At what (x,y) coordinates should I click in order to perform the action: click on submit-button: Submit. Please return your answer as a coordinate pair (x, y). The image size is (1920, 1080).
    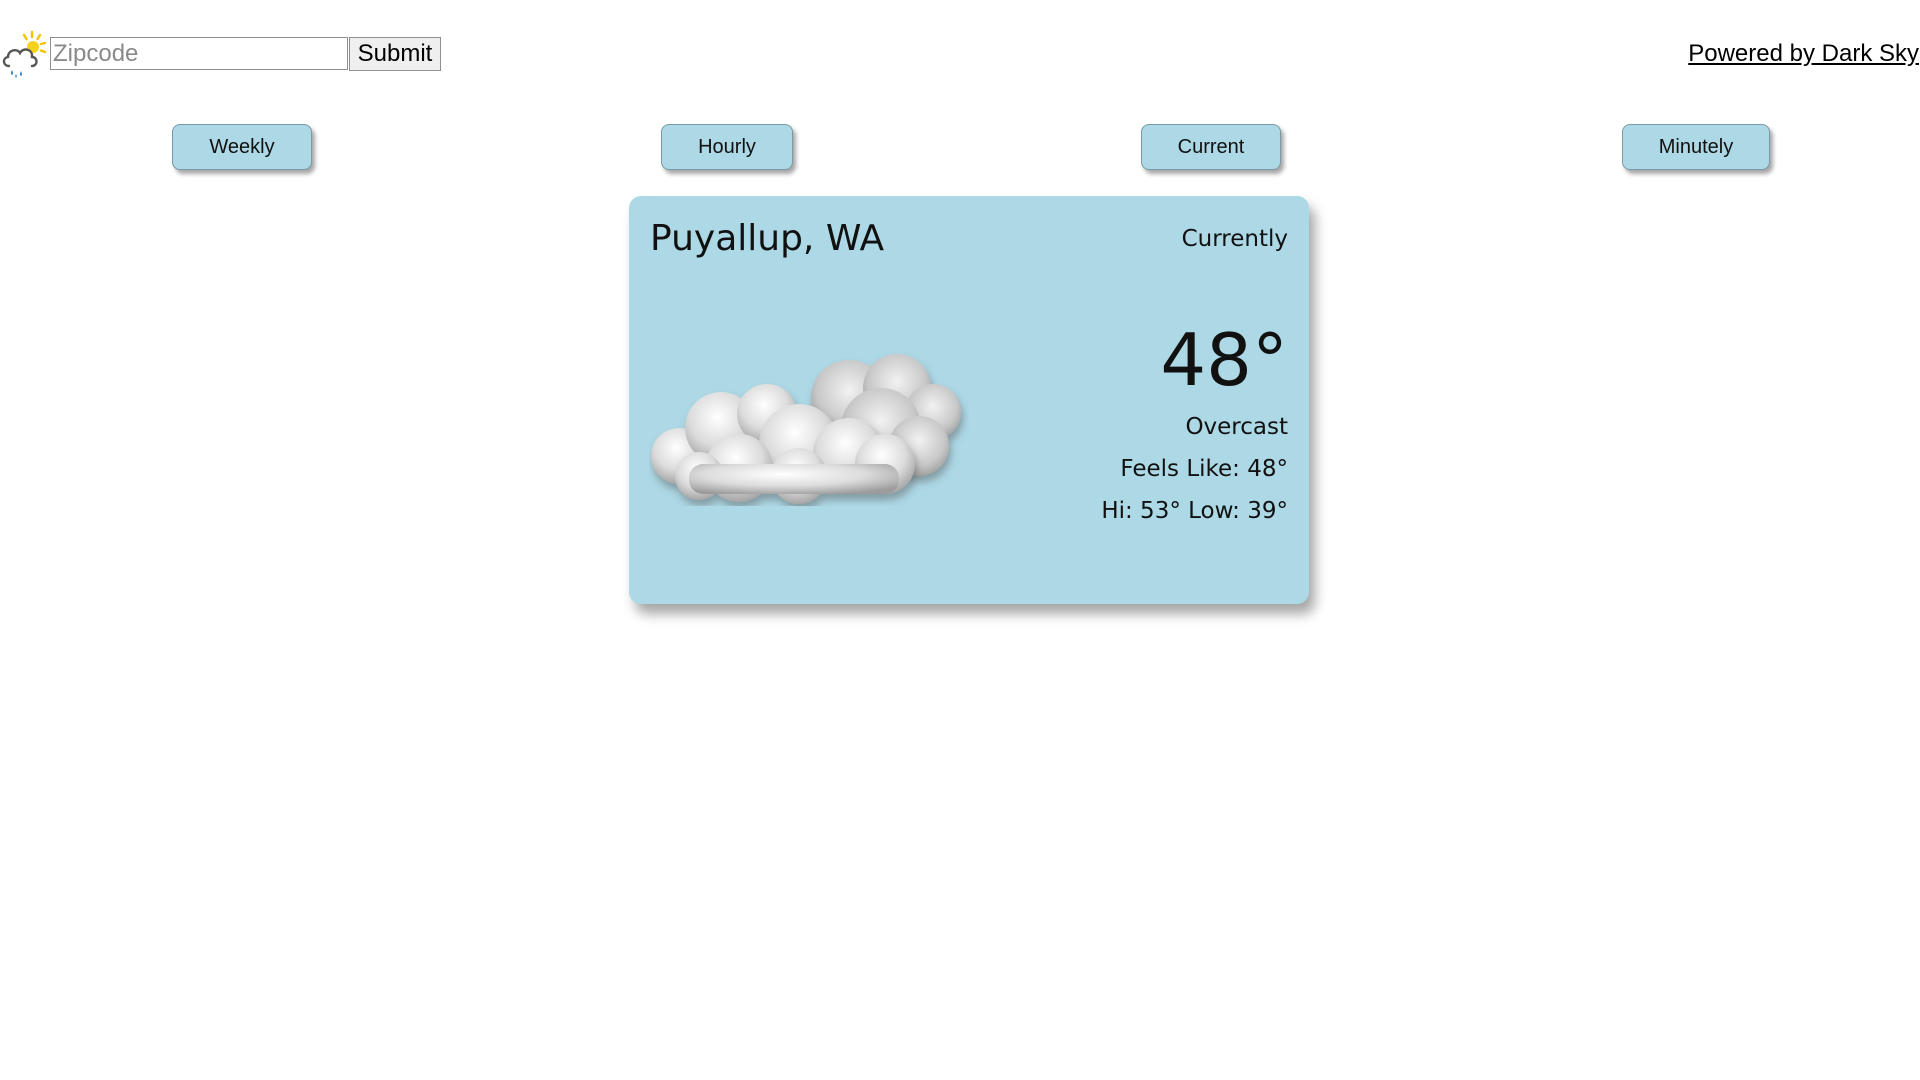
    Looking at the image, I should click on (395, 54).